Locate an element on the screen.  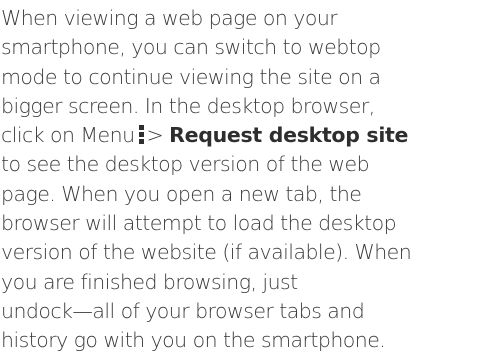
request-desktop-site-label: Request desktop site is located at coordinates (289, 135).